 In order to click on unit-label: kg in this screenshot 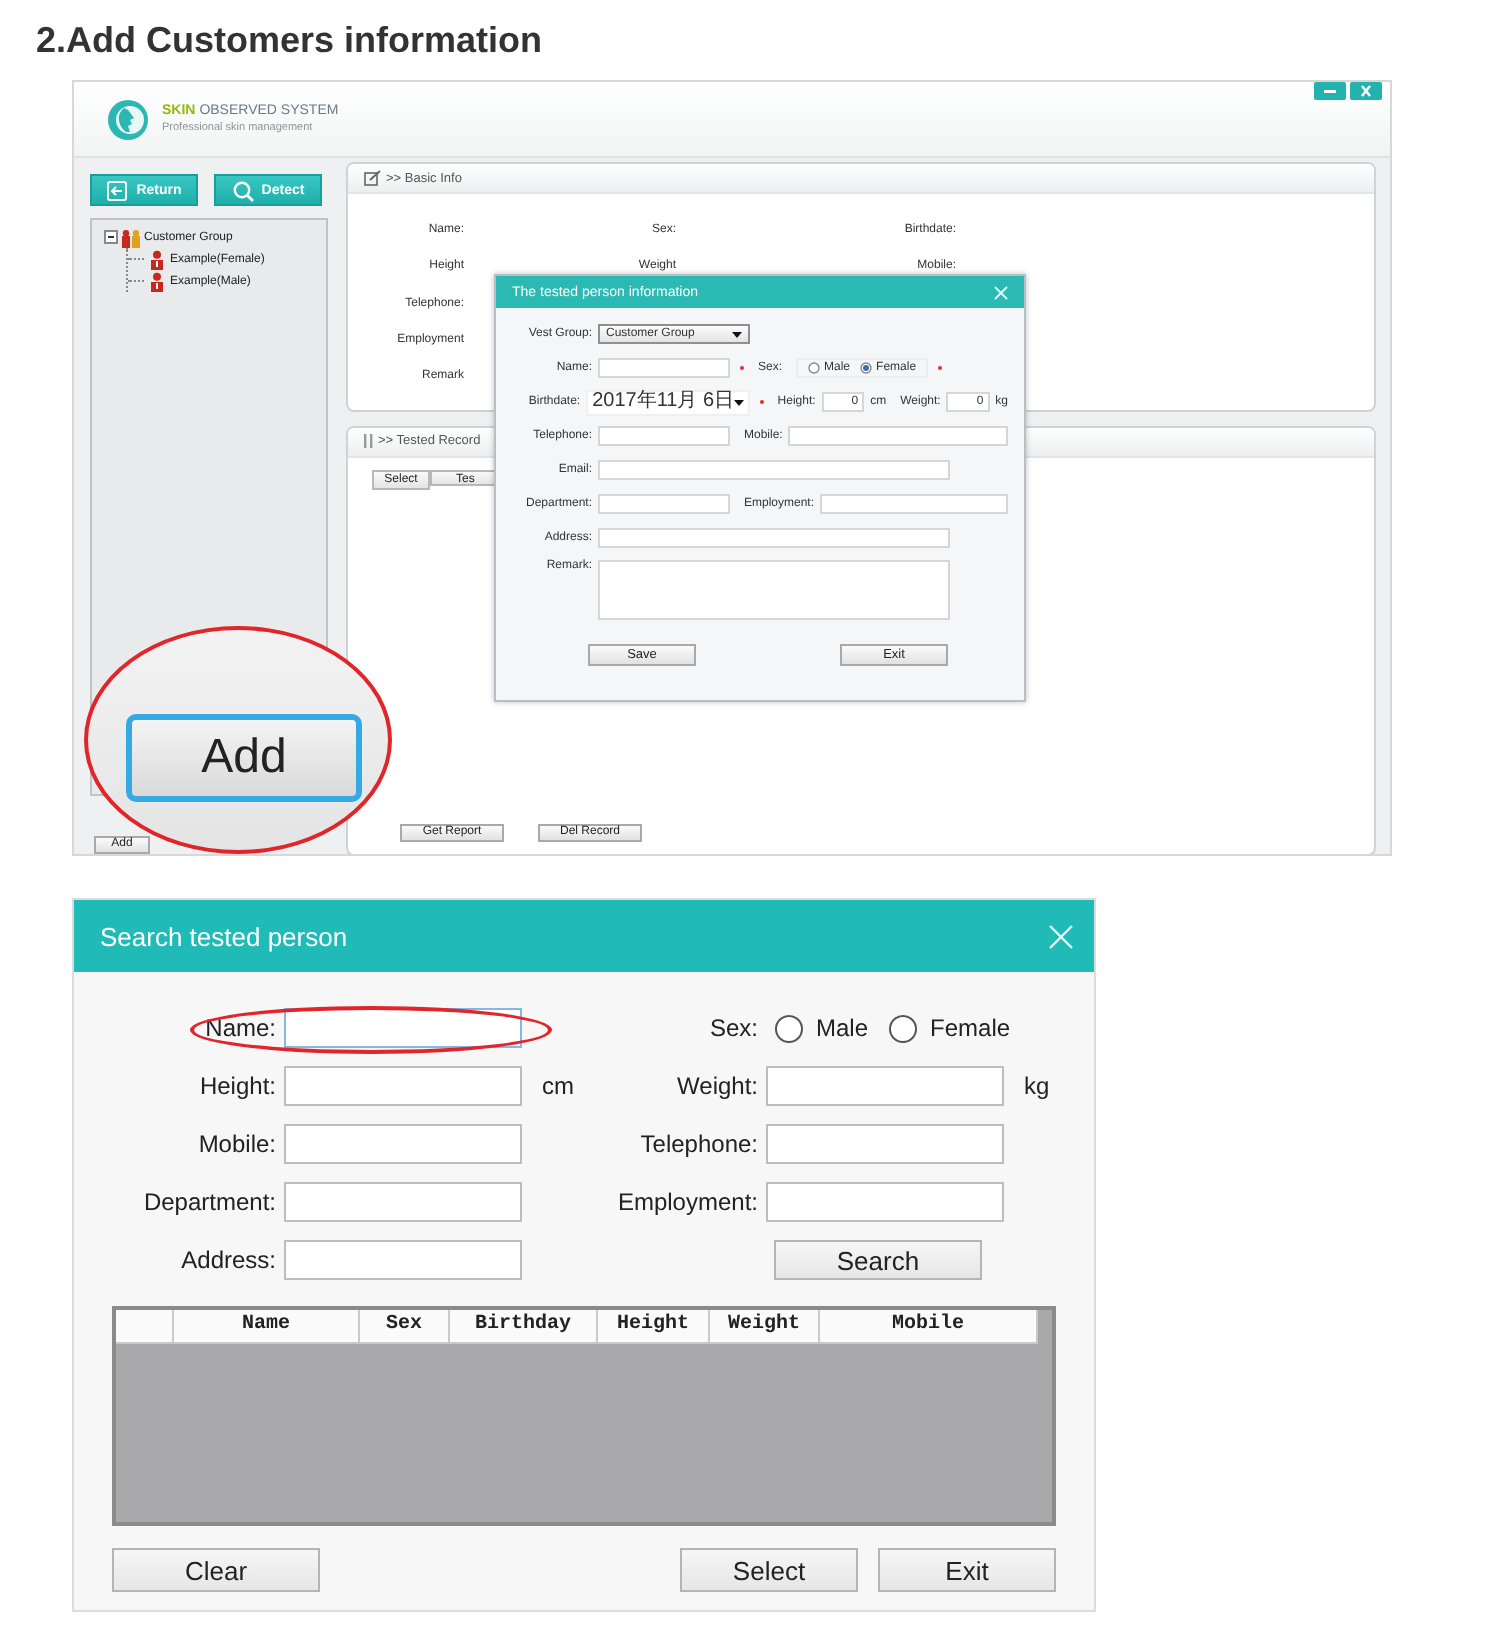, I will do `click(1037, 1087)`.